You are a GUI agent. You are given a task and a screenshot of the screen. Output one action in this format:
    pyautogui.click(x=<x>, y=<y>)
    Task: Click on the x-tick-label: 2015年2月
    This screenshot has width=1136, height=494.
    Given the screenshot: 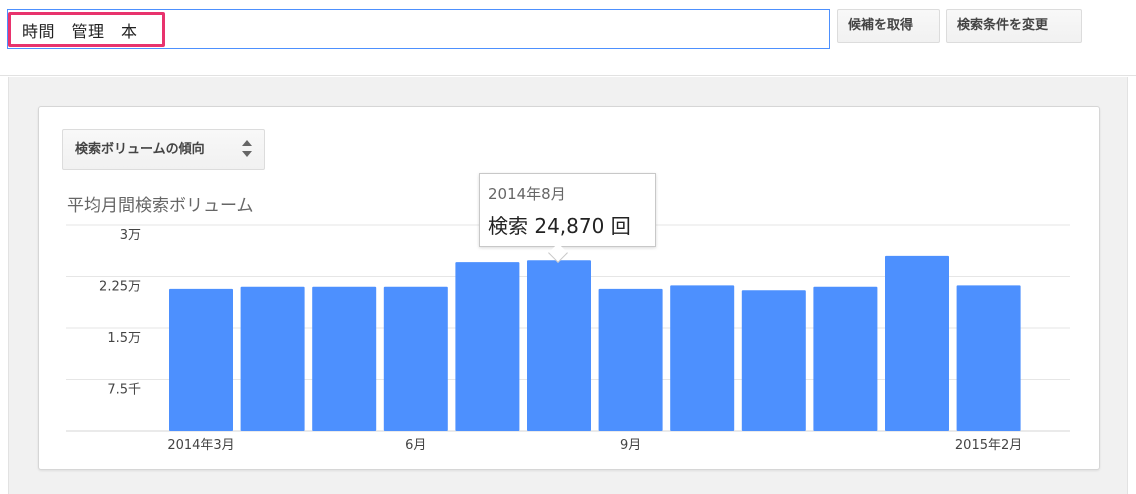 What is the action you would take?
    pyautogui.click(x=988, y=445)
    